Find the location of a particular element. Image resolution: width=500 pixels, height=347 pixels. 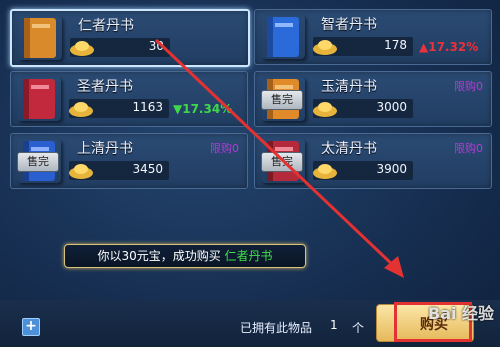

item-price: 1163 is located at coordinates (147, 107).